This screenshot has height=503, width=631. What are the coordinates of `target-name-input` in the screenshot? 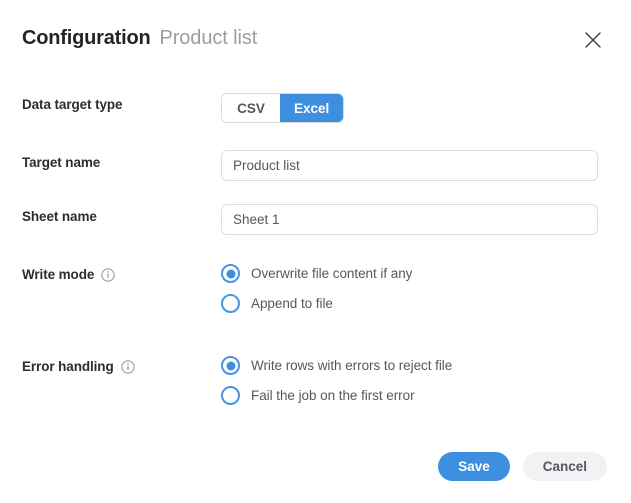 It's located at (409, 165).